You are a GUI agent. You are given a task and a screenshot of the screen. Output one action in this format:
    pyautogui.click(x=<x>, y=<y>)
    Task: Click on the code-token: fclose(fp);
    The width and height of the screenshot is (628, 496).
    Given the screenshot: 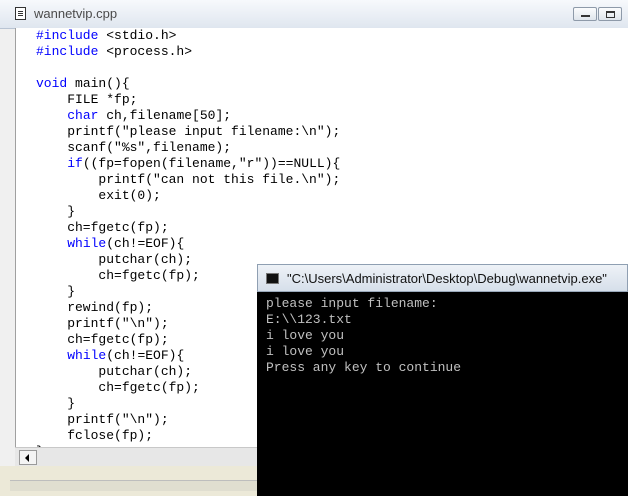 What is the action you would take?
    pyautogui.click(x=95, y=435)
    